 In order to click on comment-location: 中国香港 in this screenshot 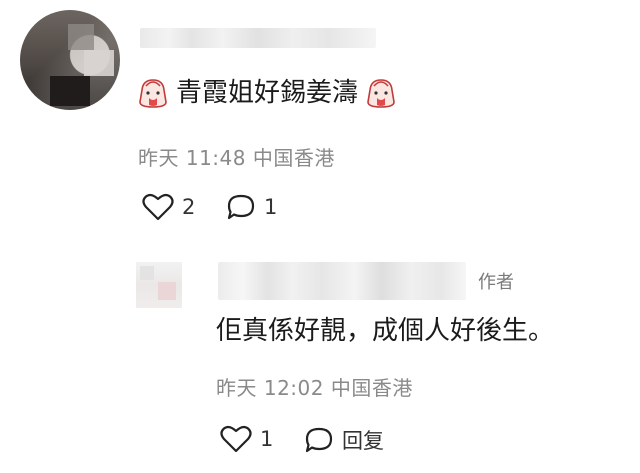, I will do `click(293, 158)`.